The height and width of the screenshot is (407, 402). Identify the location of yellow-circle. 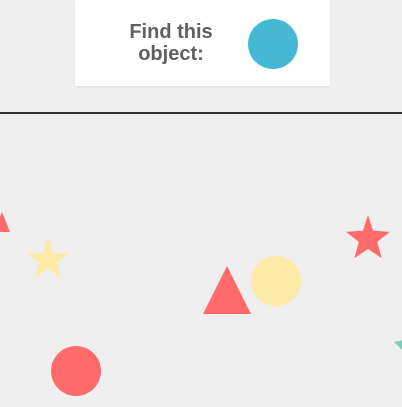
(276, 281).